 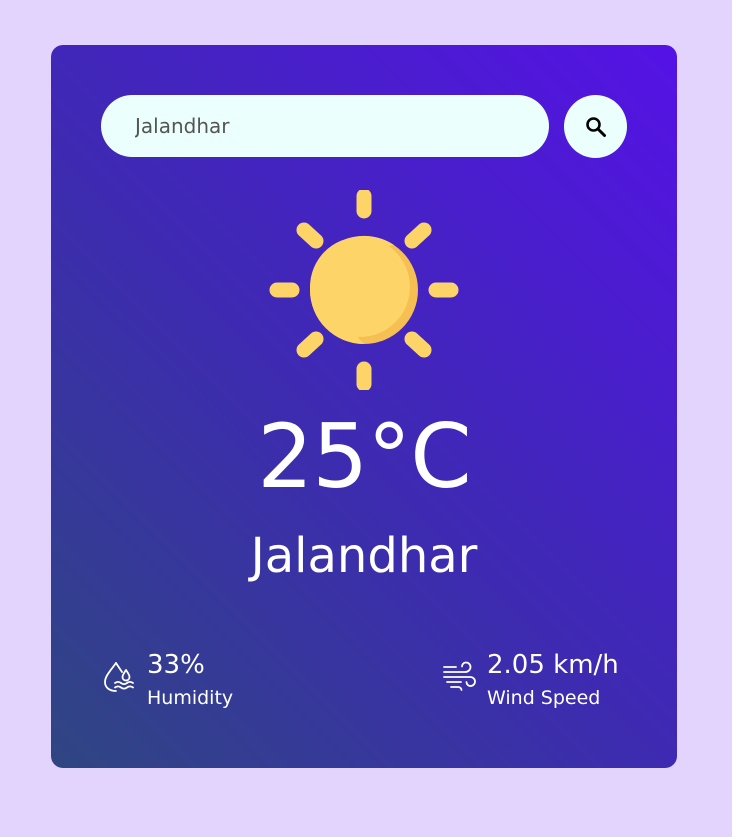 I want to click on city-name: Jalandhar, so click(x=364, y=556).